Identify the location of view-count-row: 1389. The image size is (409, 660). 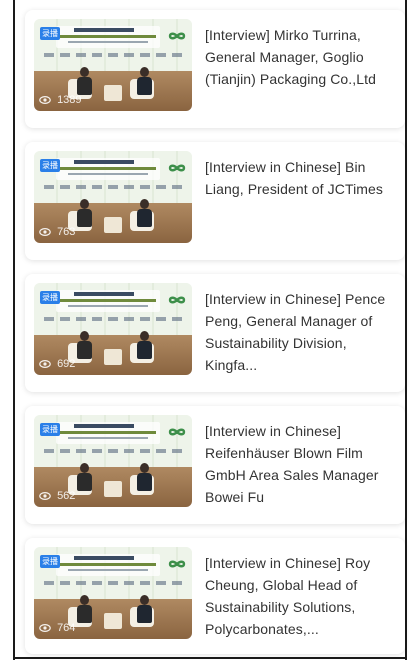
(60, 100).